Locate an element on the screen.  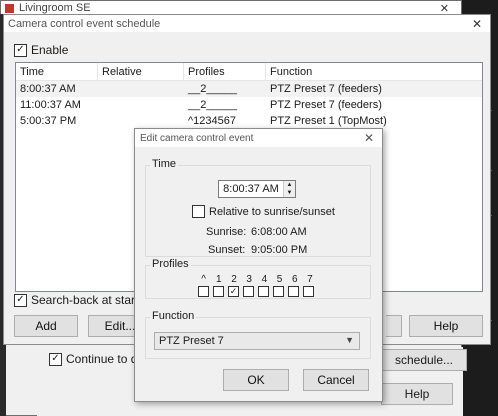
profile-label: 4 is located at coordinates (264, 279).